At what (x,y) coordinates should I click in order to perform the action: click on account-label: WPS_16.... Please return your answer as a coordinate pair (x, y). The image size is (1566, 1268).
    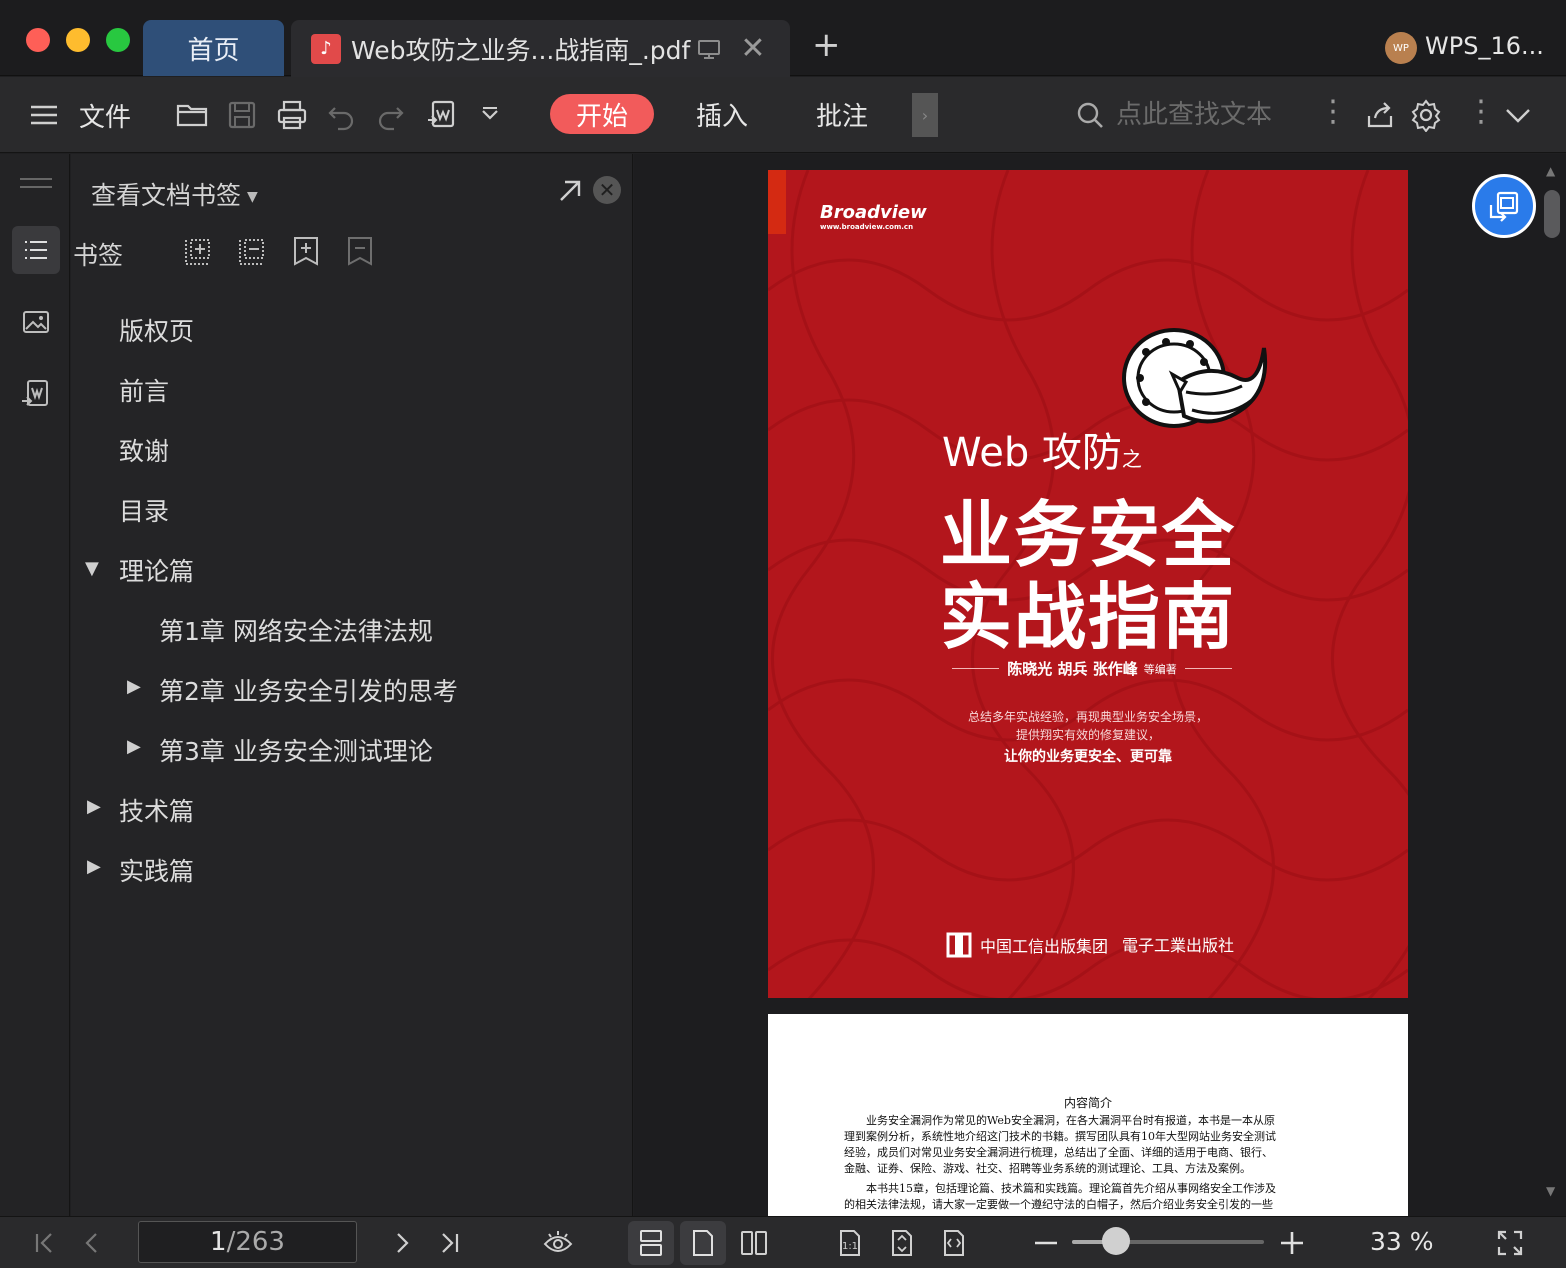
    Looking at the image, I should click on (1484, 46).